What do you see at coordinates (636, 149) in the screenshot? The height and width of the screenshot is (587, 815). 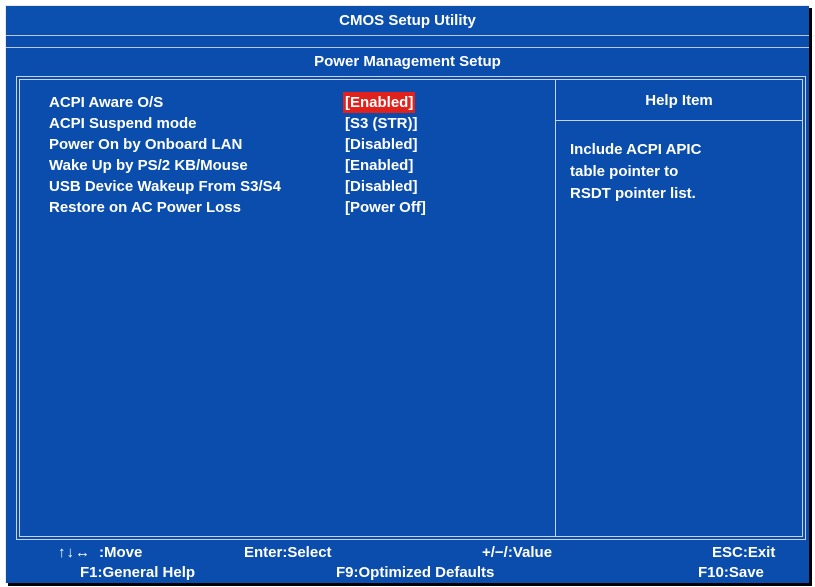 I see `help-line: Include ACPI APIC` at bounding box center [636, 149].